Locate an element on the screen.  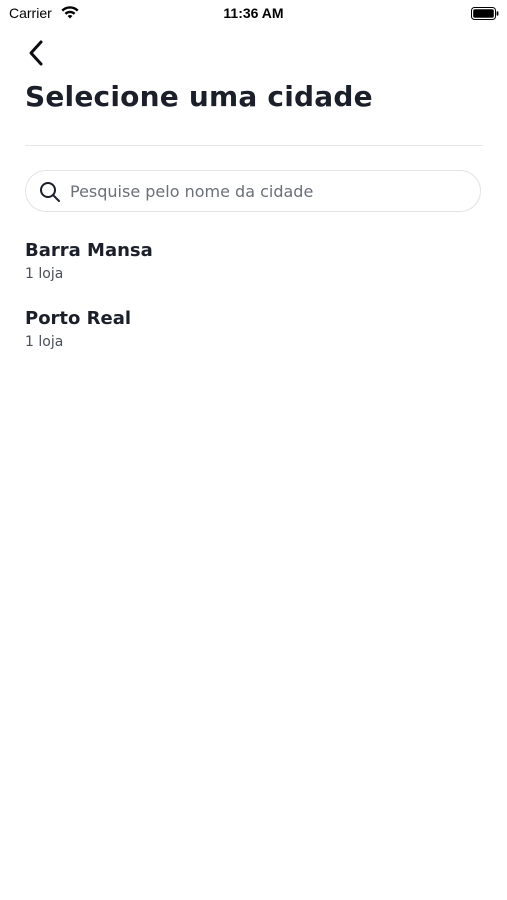
status-bar: Carrier 11:36 AM is located at coordinates (253, 14).